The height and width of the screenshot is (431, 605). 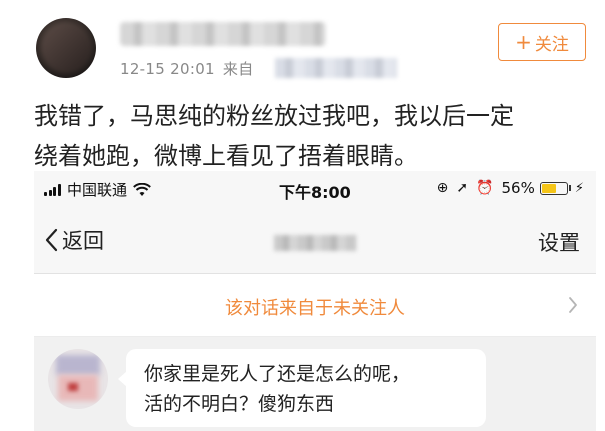 I want to click on nav-bar: 返回 设置, so click(x=315, y=240).